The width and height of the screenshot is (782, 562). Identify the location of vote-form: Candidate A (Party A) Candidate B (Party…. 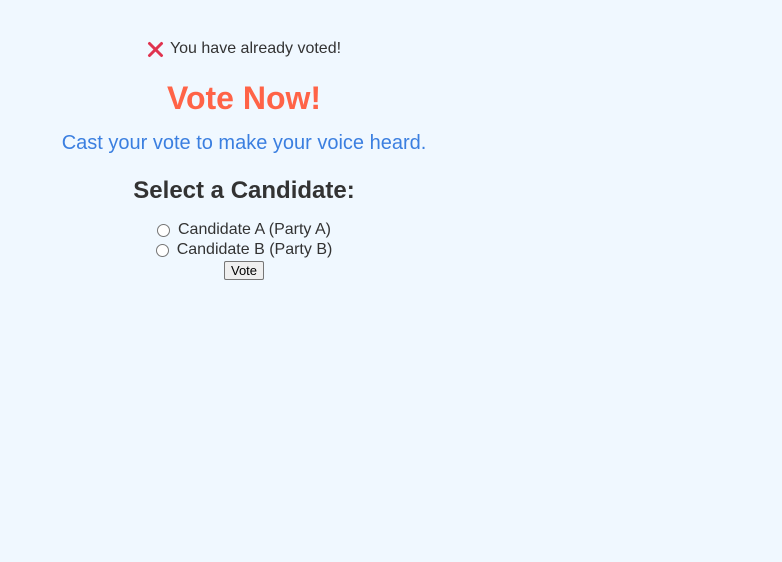
(244, 250).